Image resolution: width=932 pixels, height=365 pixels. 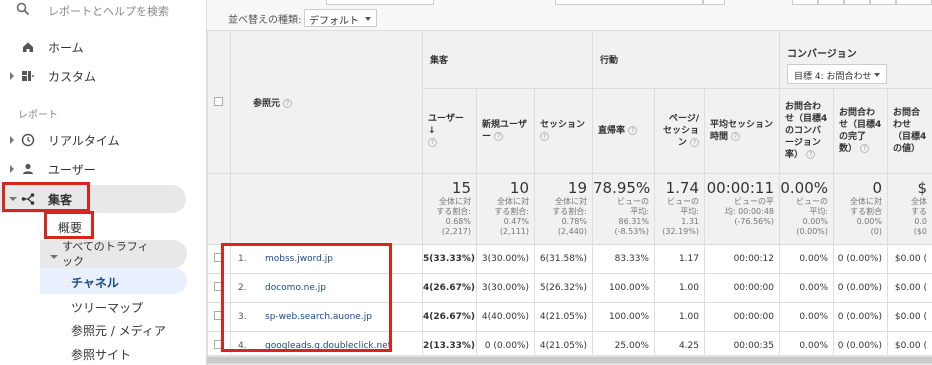 I want to click on totals-avg-session-duration: 00:00:11 ビューの平 均: 00:00:48 (-76.56%), so click(x=742, y=209).